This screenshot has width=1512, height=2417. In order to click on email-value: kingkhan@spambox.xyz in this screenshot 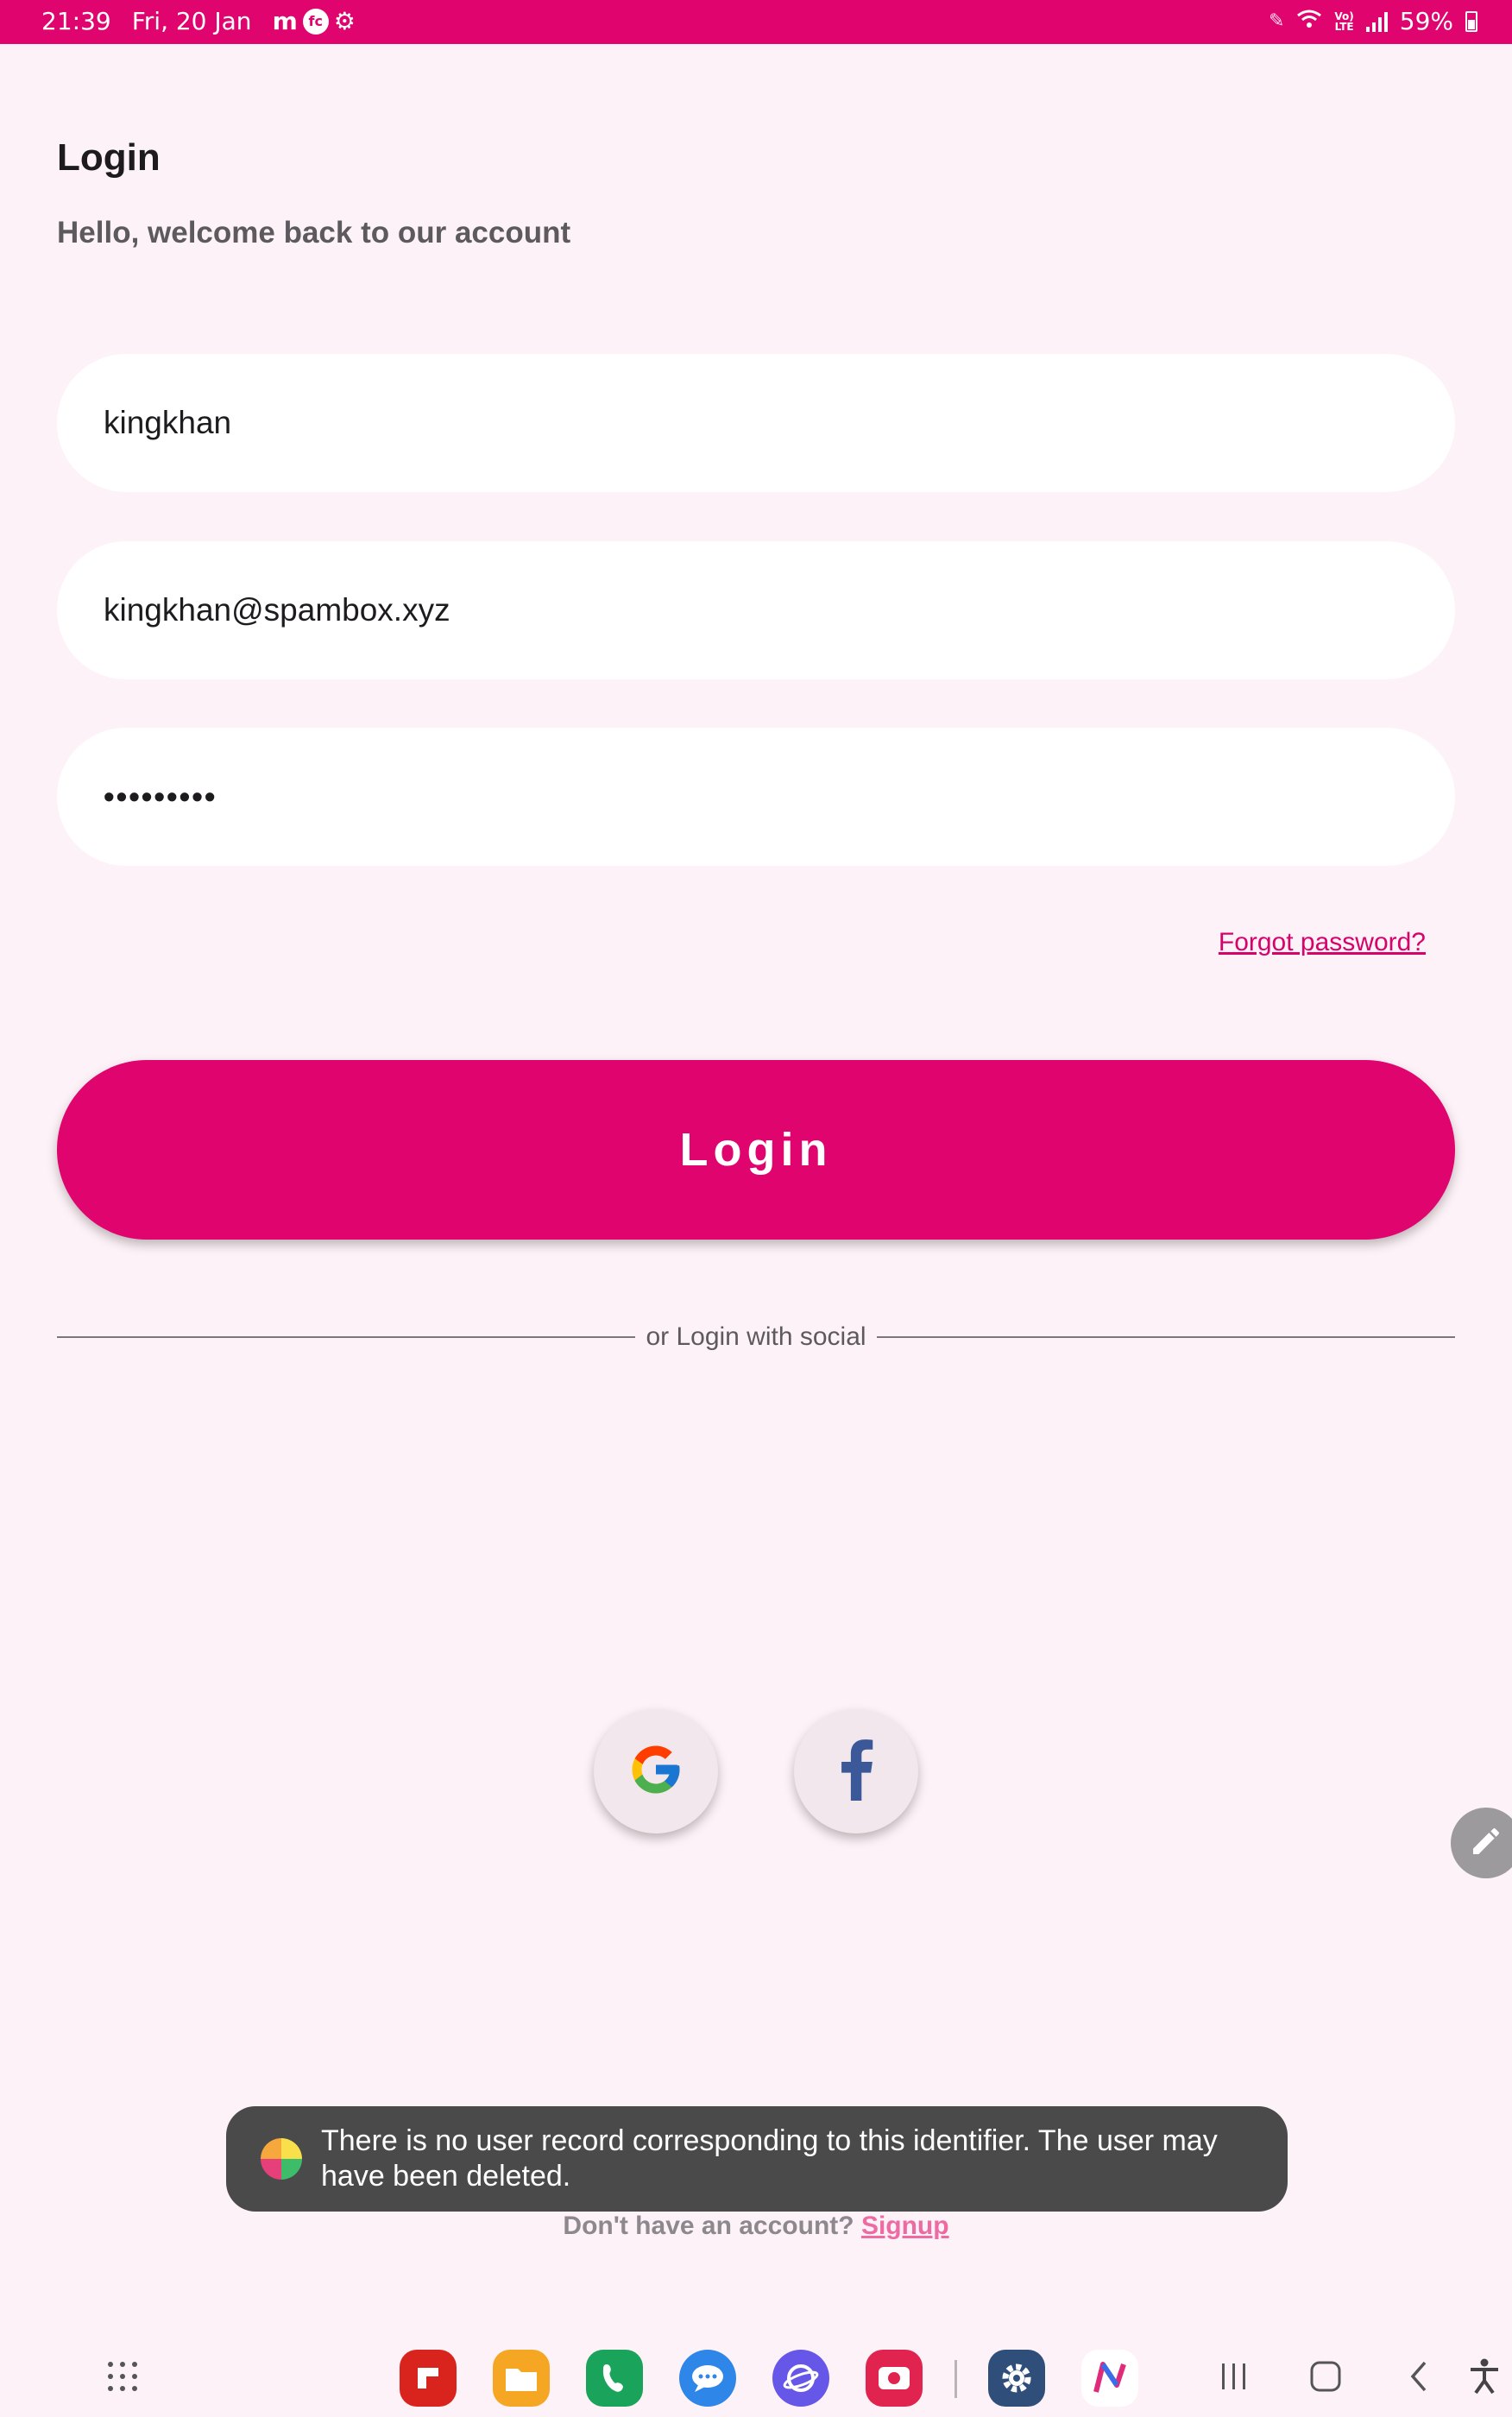, I will do `click(277, 610)`.